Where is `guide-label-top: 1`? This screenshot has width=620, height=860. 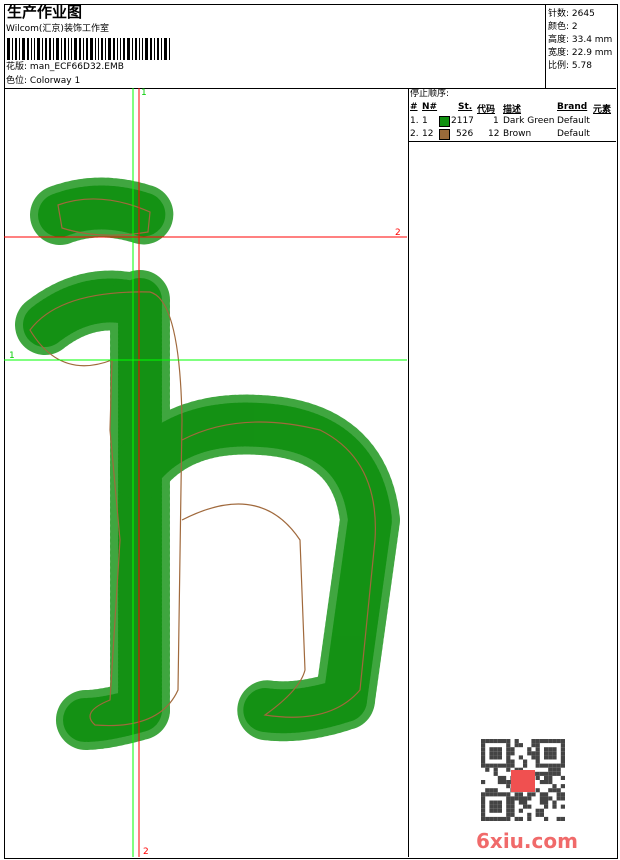 guide-label-top: 1 is located at coordinates (144, 93).